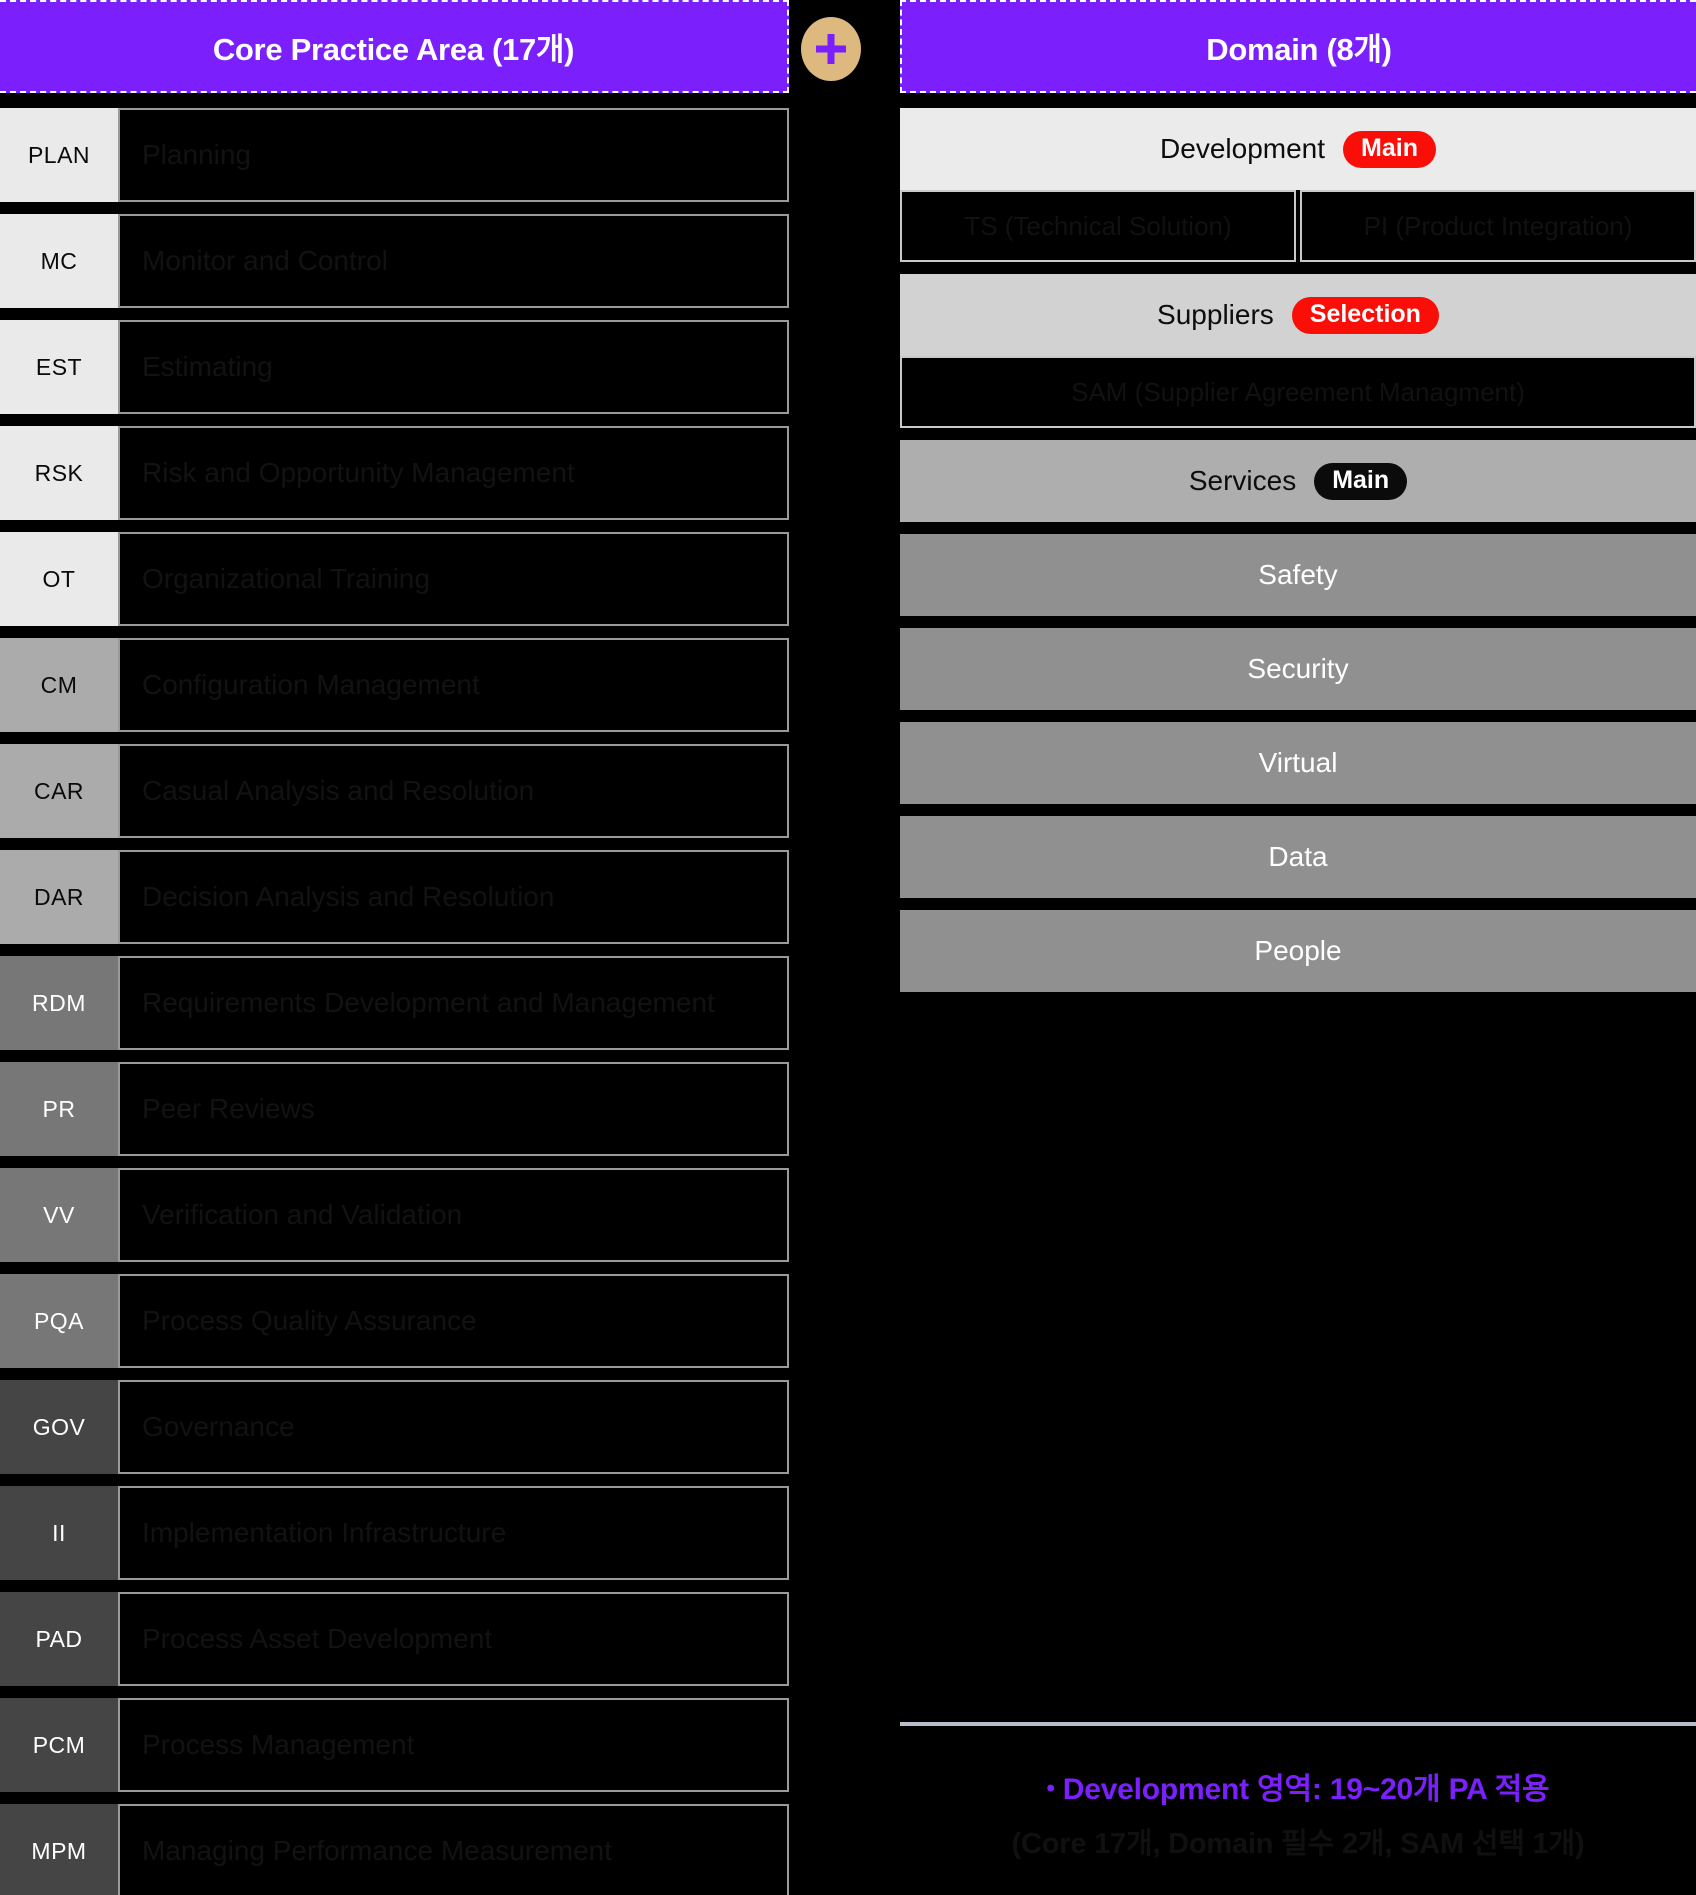 The width and height of the screenshot is (1696, 1895). What do you see at coordinates (1298, 669) in the screenshot?
I see `domain-item: Security` at bounding box center [1298, 669].